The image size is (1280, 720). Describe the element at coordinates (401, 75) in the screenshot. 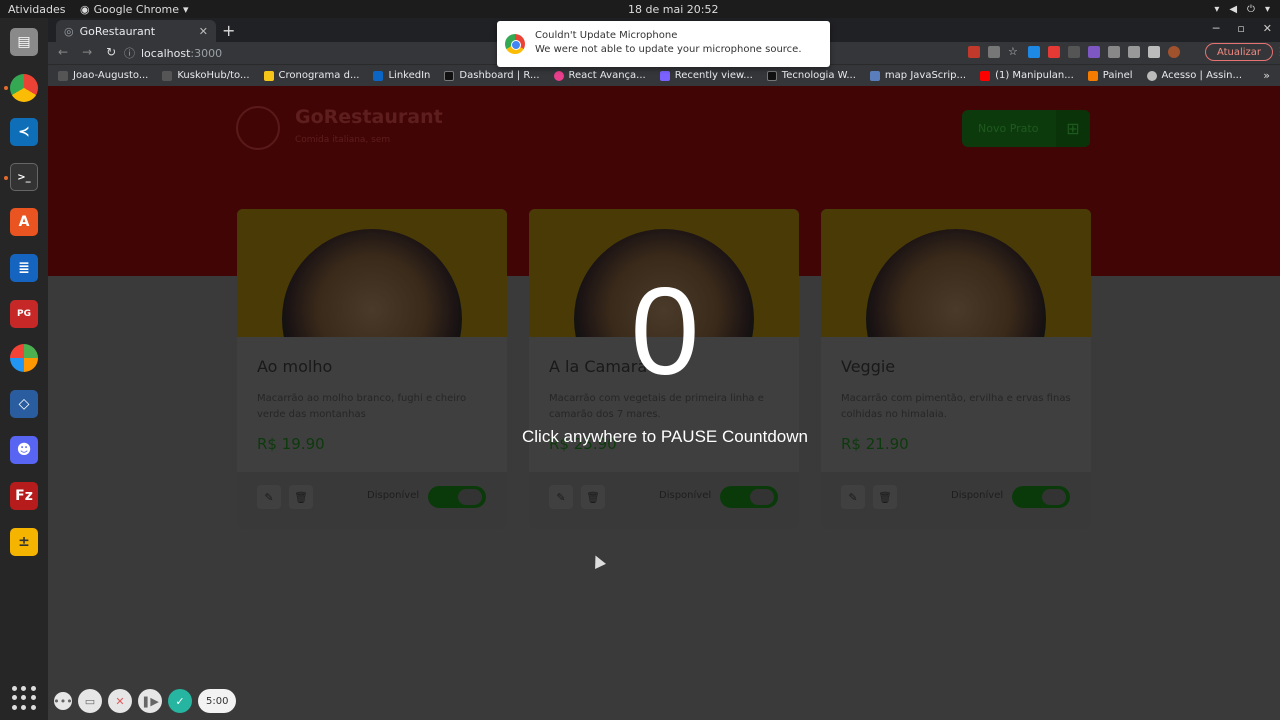

I see `bookmark-item: LinkedIn` at that location.